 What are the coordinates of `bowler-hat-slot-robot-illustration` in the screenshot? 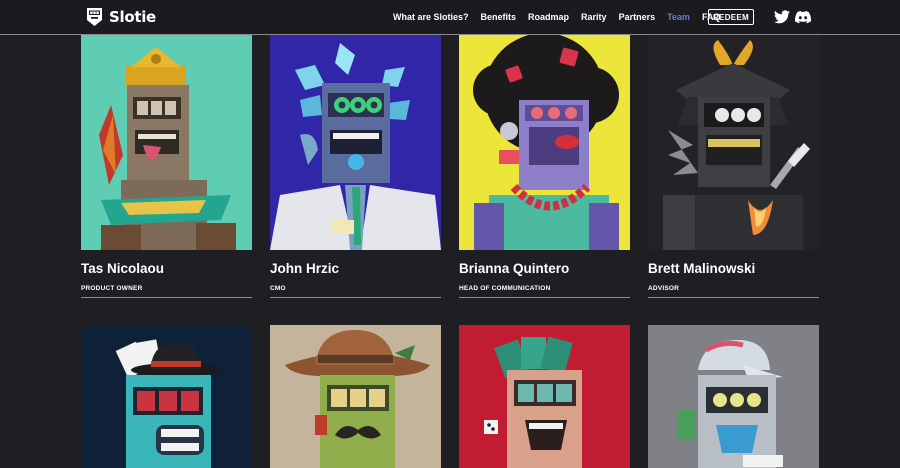 It's located at (168, 403).